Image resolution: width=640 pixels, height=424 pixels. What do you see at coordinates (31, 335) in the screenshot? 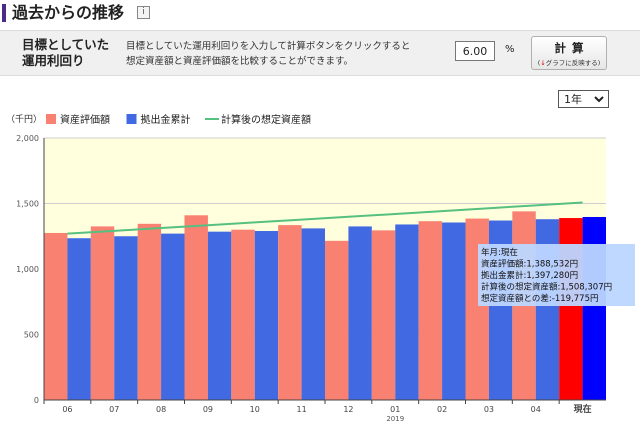
I see `y-tick-label: 500` at bounding box center [31, 335].